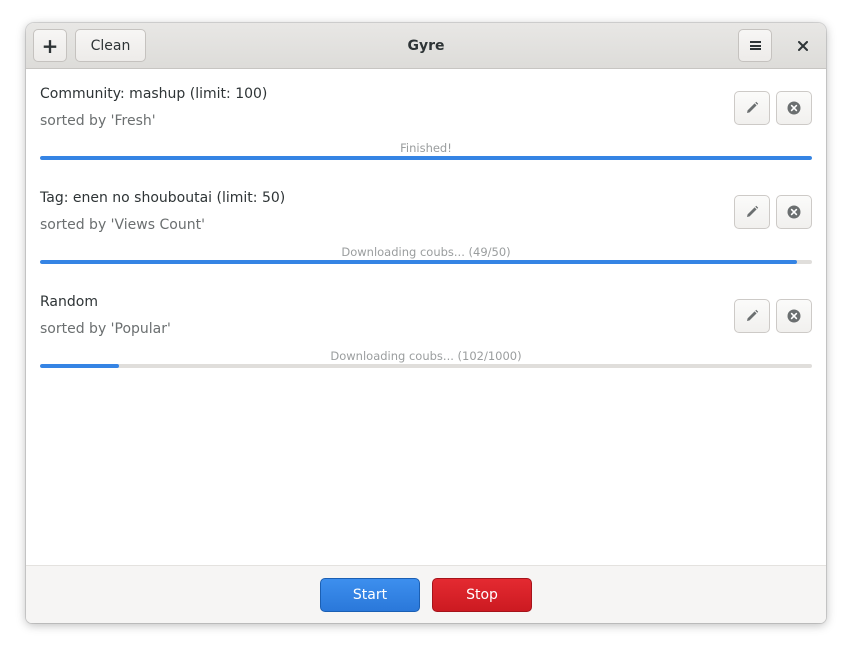 Image resolution: width=852 pixels, height=652 pixels. I want to click on start-button: Start, so click(370, 595).